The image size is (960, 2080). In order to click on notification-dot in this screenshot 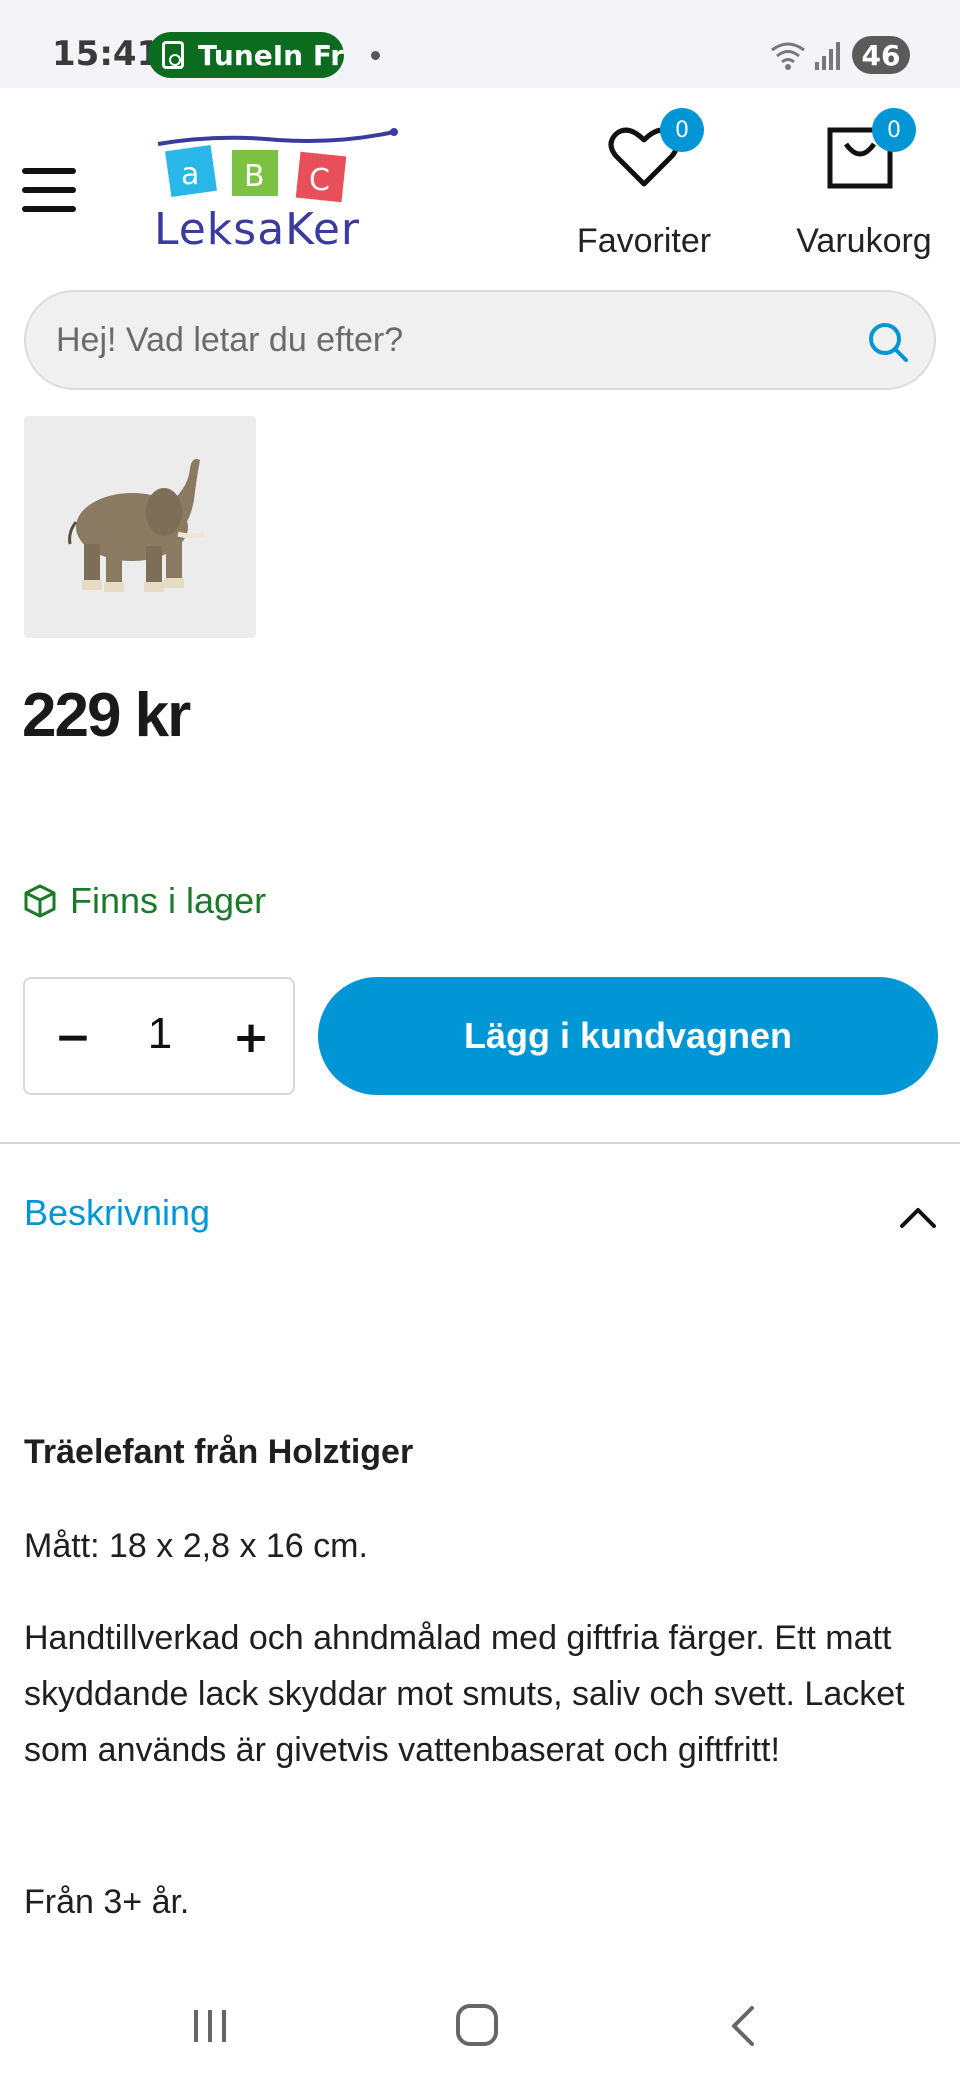, I will do `click(375, 55)`.